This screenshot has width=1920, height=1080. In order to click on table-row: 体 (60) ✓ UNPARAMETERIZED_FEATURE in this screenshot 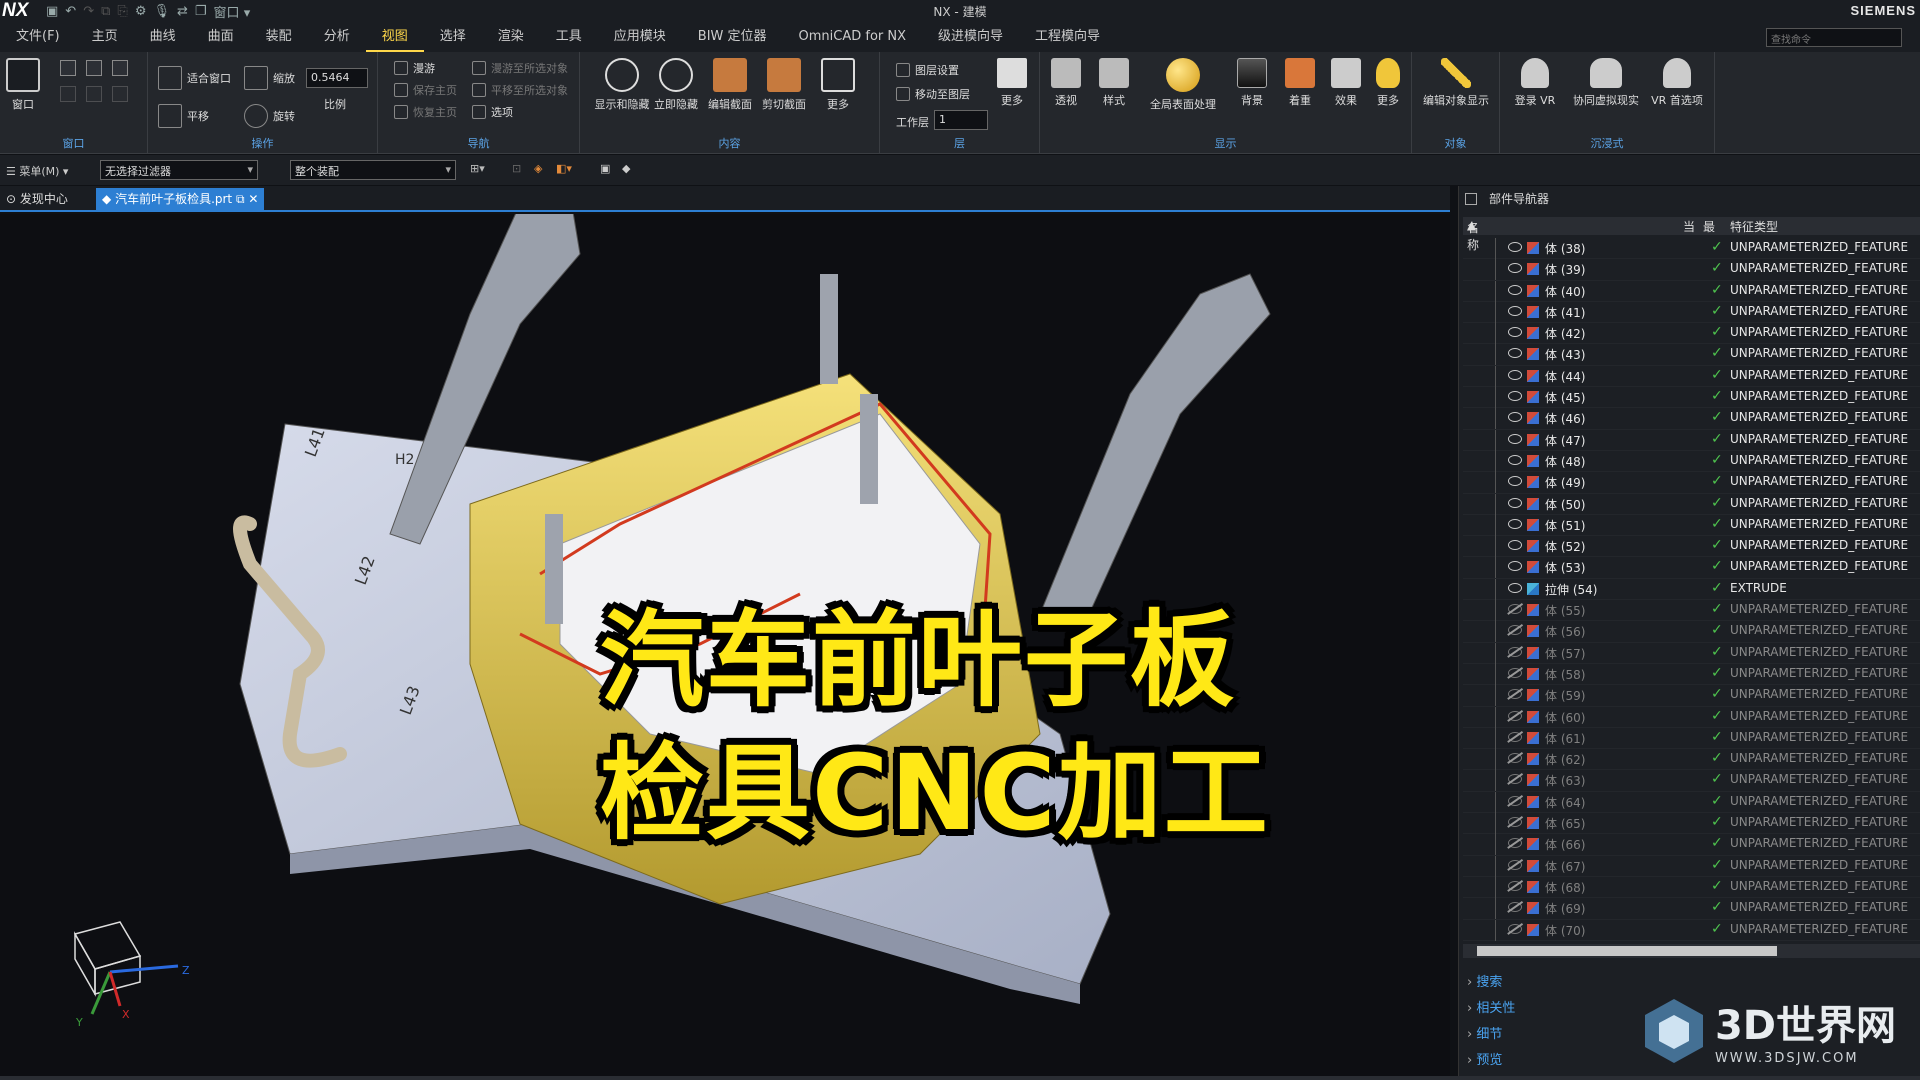, I will do `click(1691, 717)`.